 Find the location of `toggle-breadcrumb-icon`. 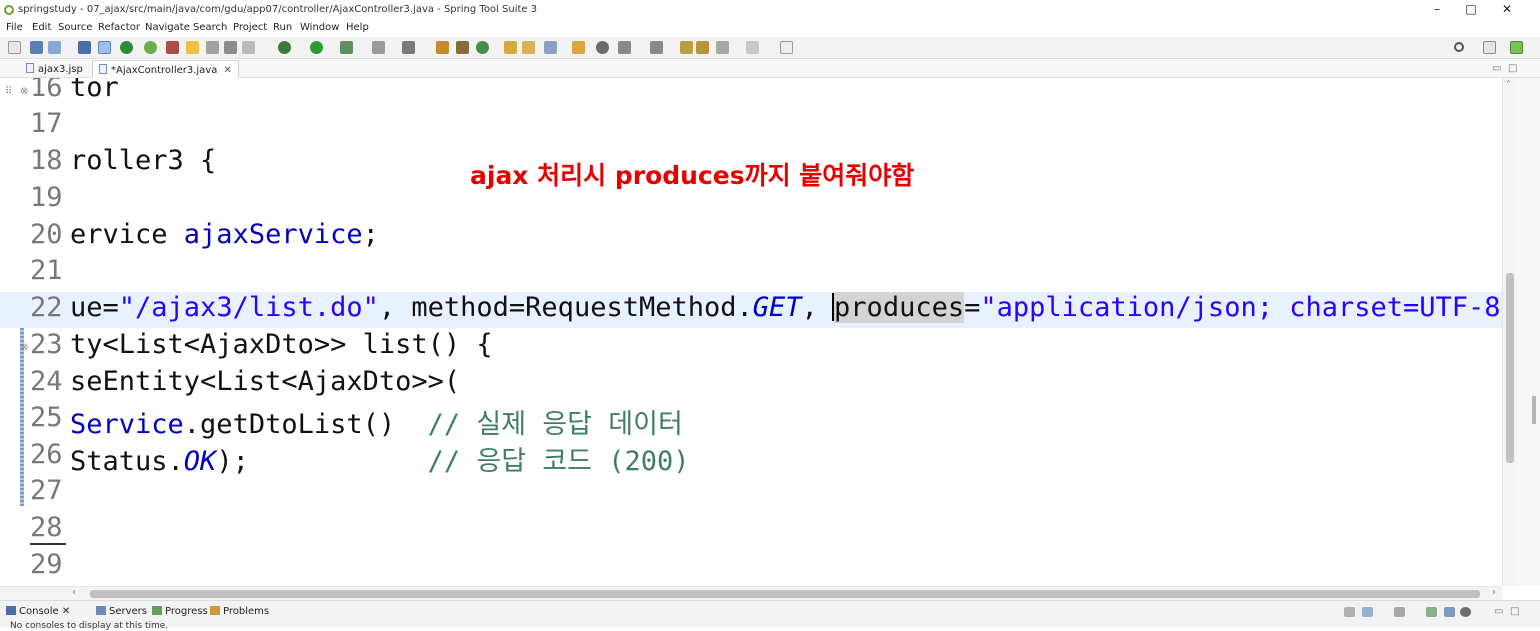

toggle-breadcrumb-icon is located at coordinates (212, 47).